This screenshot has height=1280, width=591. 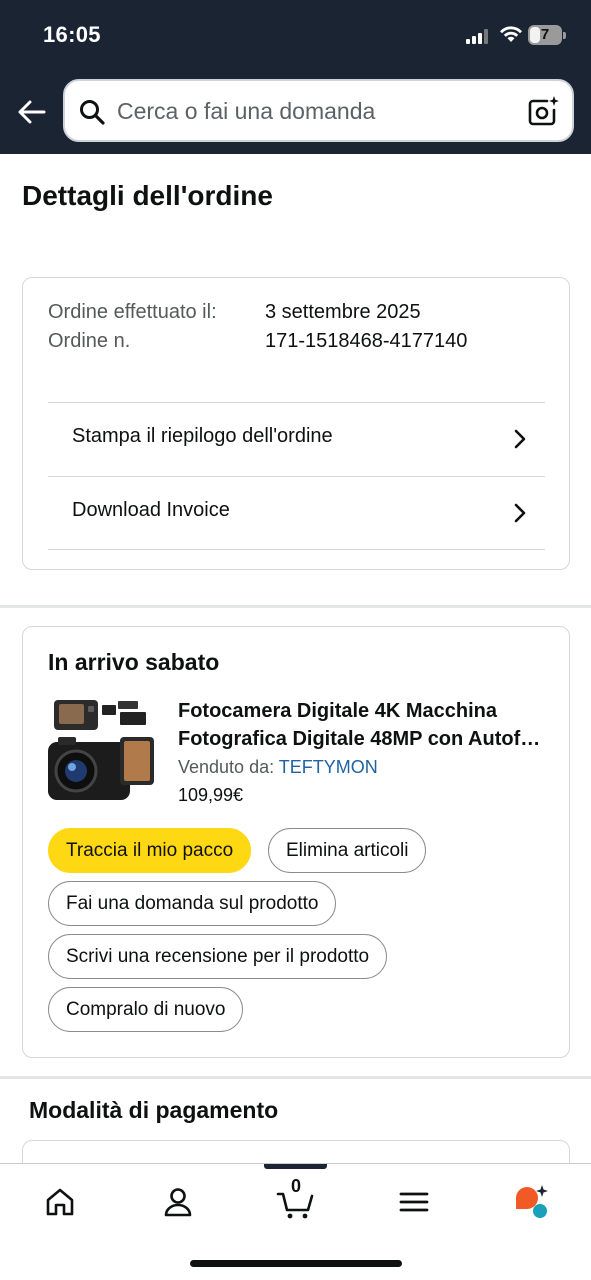 I want to click on download-invoice-link: Download Invoice, so click(x=296, y=512).